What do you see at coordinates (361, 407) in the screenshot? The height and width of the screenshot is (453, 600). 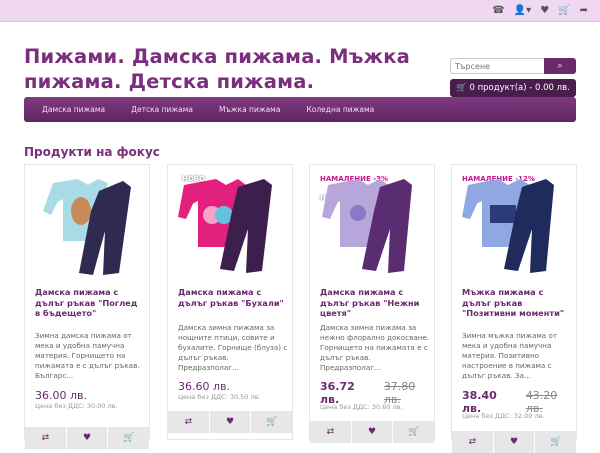 I see `price-without-vat: Цена без ДДС: 30.60 лв.` at bounding box center [361, 407].